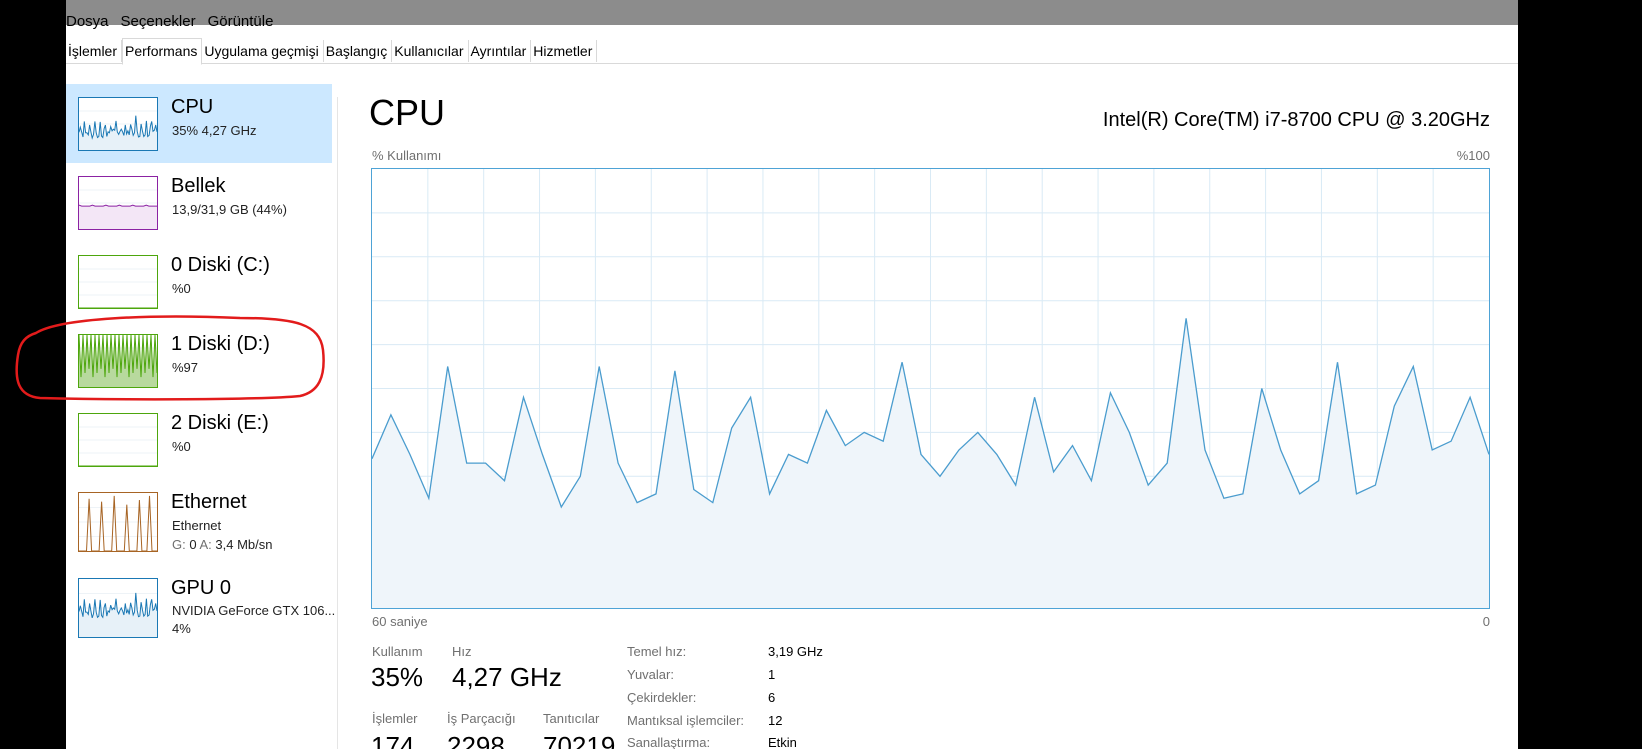  What do you see at coordinates (263, 51) in the screenshot?
I see `tab-app-history: Uygulama geçmişi` at bounding box center [263, 51].